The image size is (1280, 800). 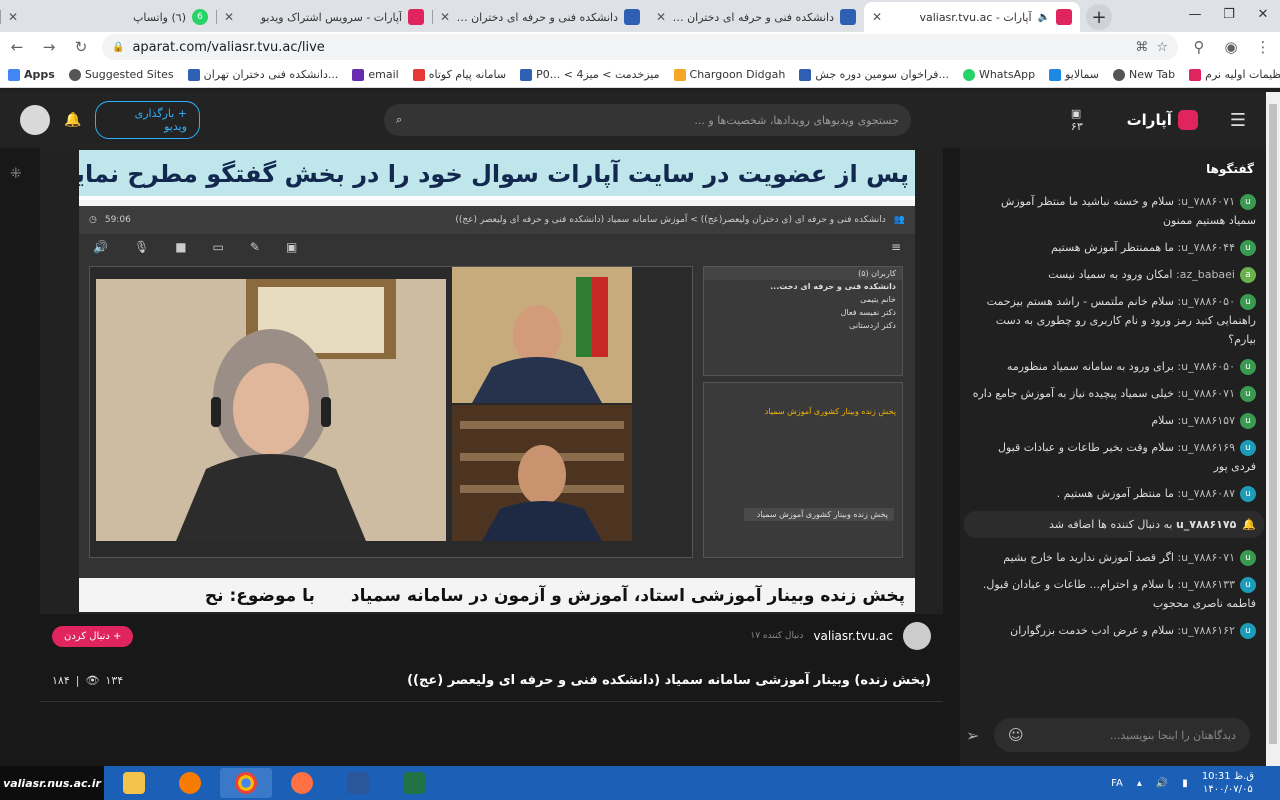 I want to click on profile-icon: ◉, so click(x=1231, y=47).